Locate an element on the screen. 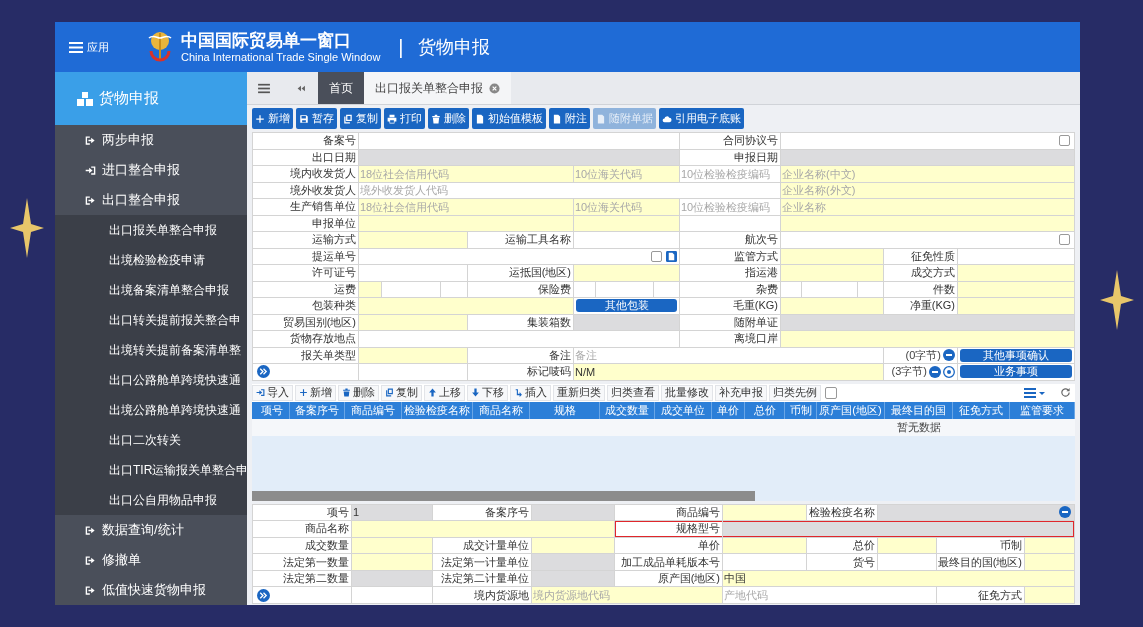 The width and height of the screenshot is (1143, 627). toolbar-button: 附注 is located at coordinates (569, 118).